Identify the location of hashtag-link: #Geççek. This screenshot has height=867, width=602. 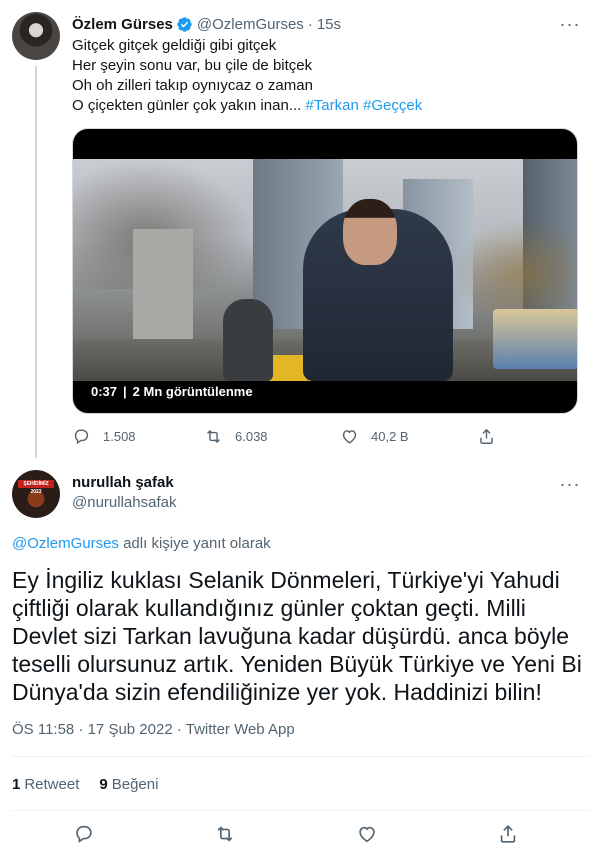
(392, 105).